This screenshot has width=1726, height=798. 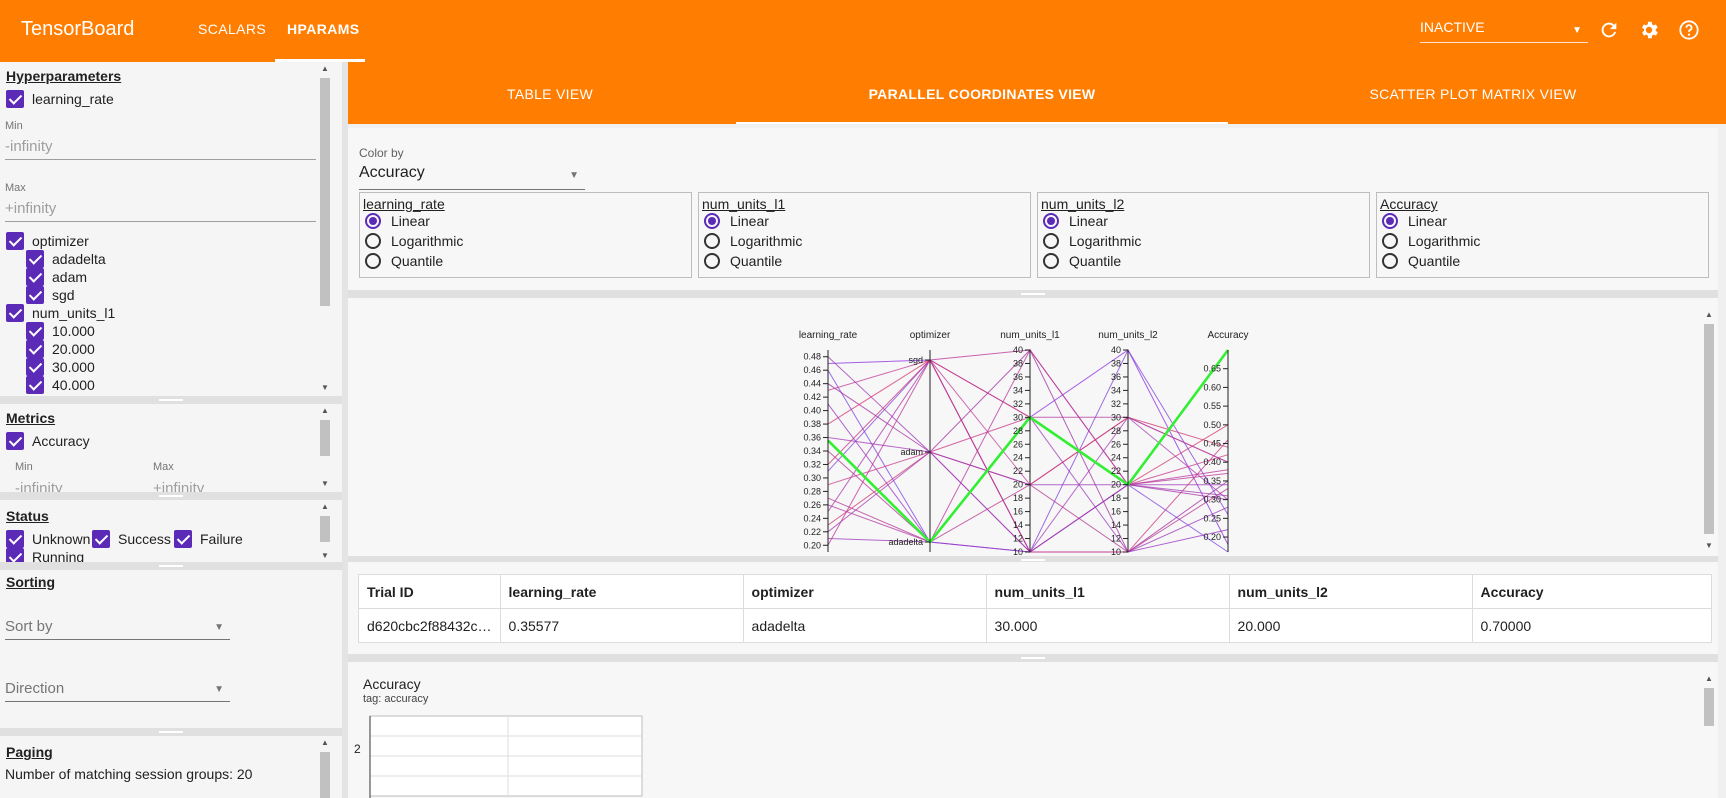 I want to click on axis-tick-label: 20, so click(x=1018, y=485).